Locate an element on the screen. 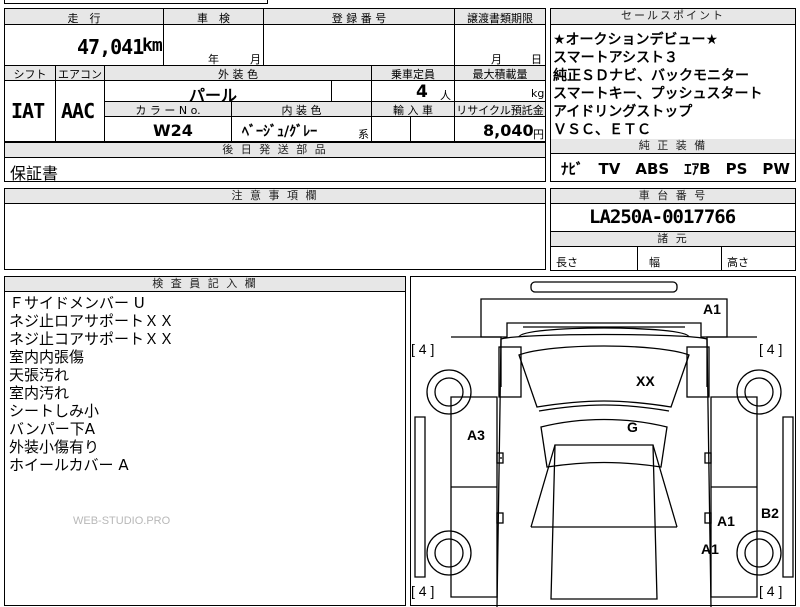 This screenshot has height=607, width=800. dimensions-section: 諸 元 長さ 幅 高さ is located at coordinates (673, 251).